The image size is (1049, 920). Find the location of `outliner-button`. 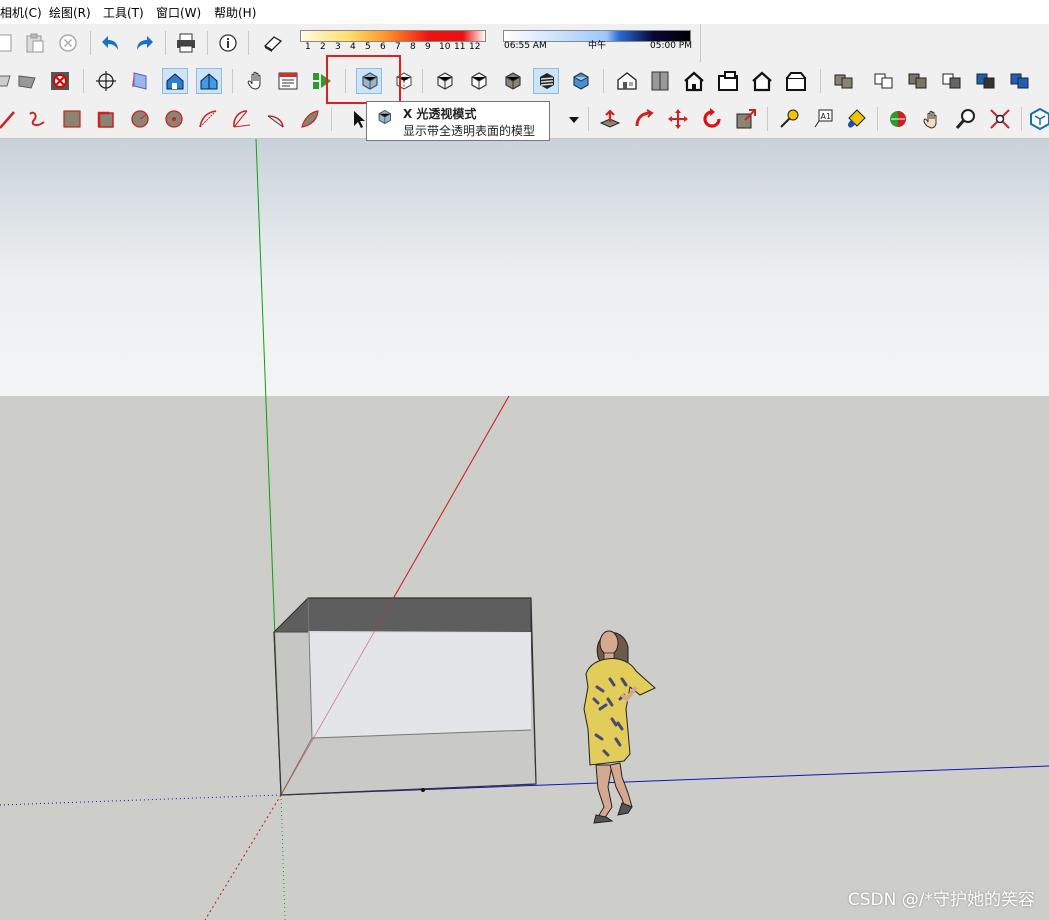

outliner-button is located at coordinates (884, 81).